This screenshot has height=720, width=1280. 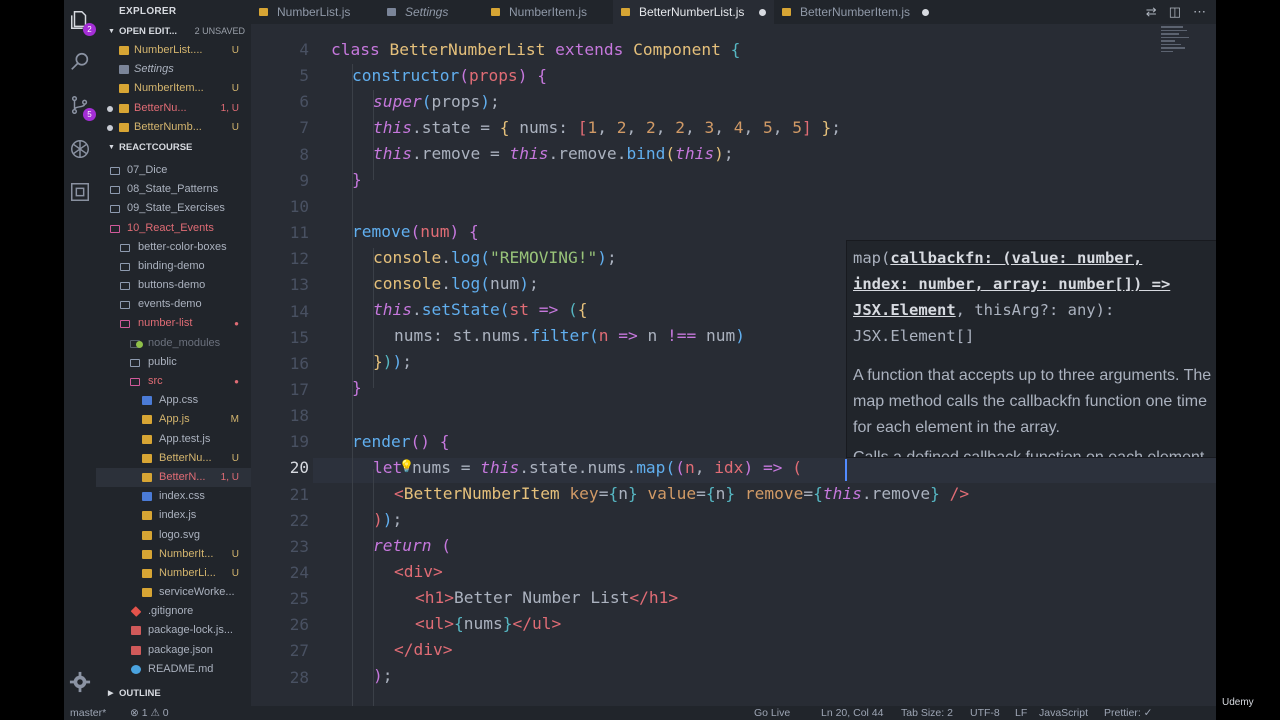 What do you see at coordinates (82, 22) in the screenshot?
I see `explorer-icon: 2` at bounding box center [82, 22].